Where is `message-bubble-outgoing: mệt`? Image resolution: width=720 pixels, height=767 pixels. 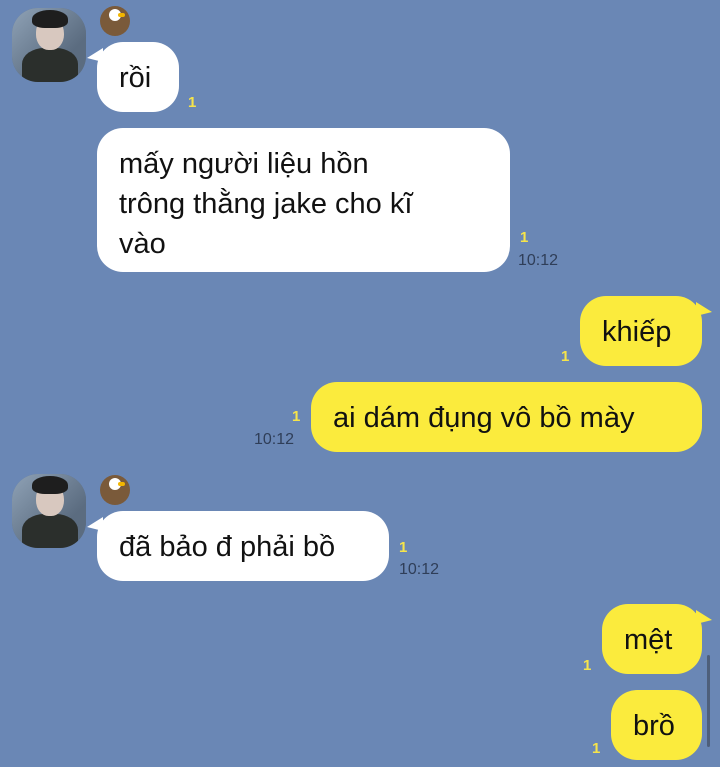 message-bubble-outgoing: mệt is located at coordinates (657, 639).